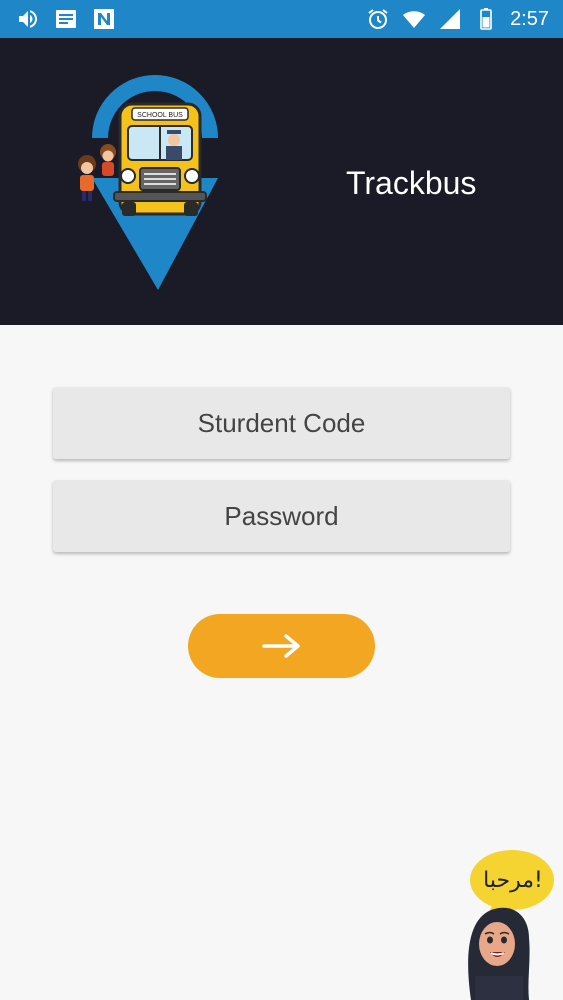 This screenshot has height=1000, width=563. Describe the element at coordinates (513, 880) in the screenshot. I see `greeting-text: مرحبا!` at that location.